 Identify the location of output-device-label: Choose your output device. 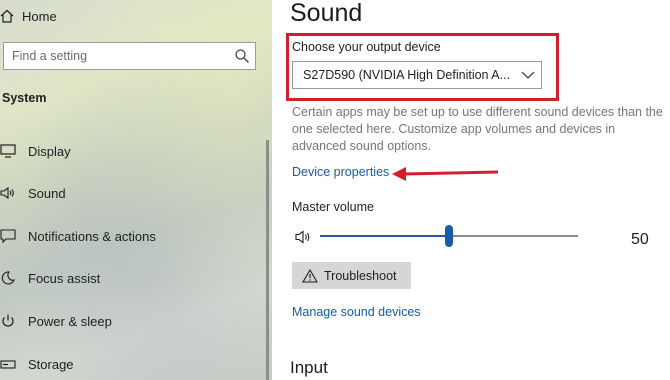
(366, 47).